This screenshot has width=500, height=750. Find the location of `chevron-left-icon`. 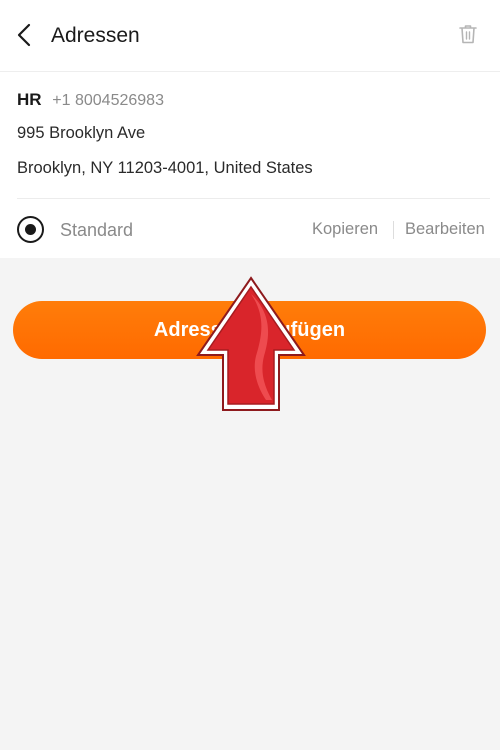

chevron-left-icon is located at coordinates (24, 35).